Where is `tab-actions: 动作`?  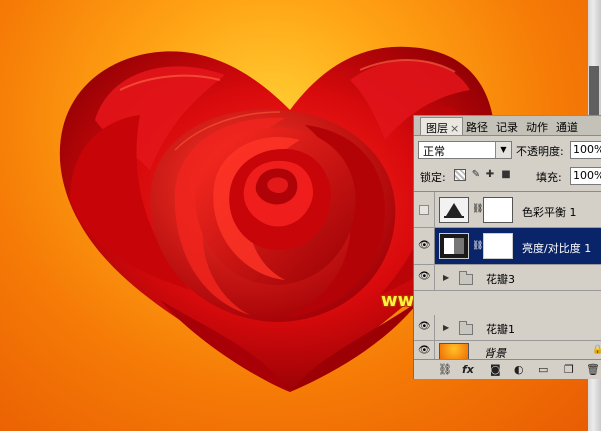
tab-actions: 动作 is located at coordinates (537, 127).